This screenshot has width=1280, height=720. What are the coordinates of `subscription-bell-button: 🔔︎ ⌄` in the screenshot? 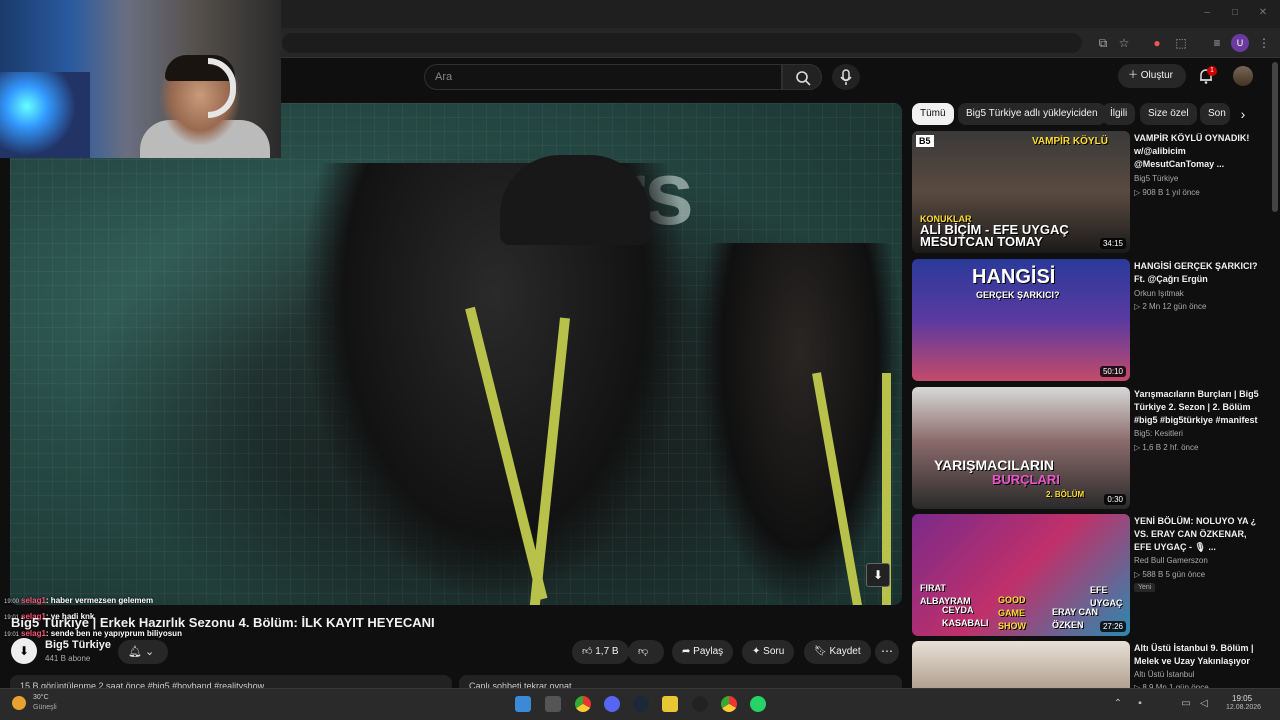 It's located at (143, 652).